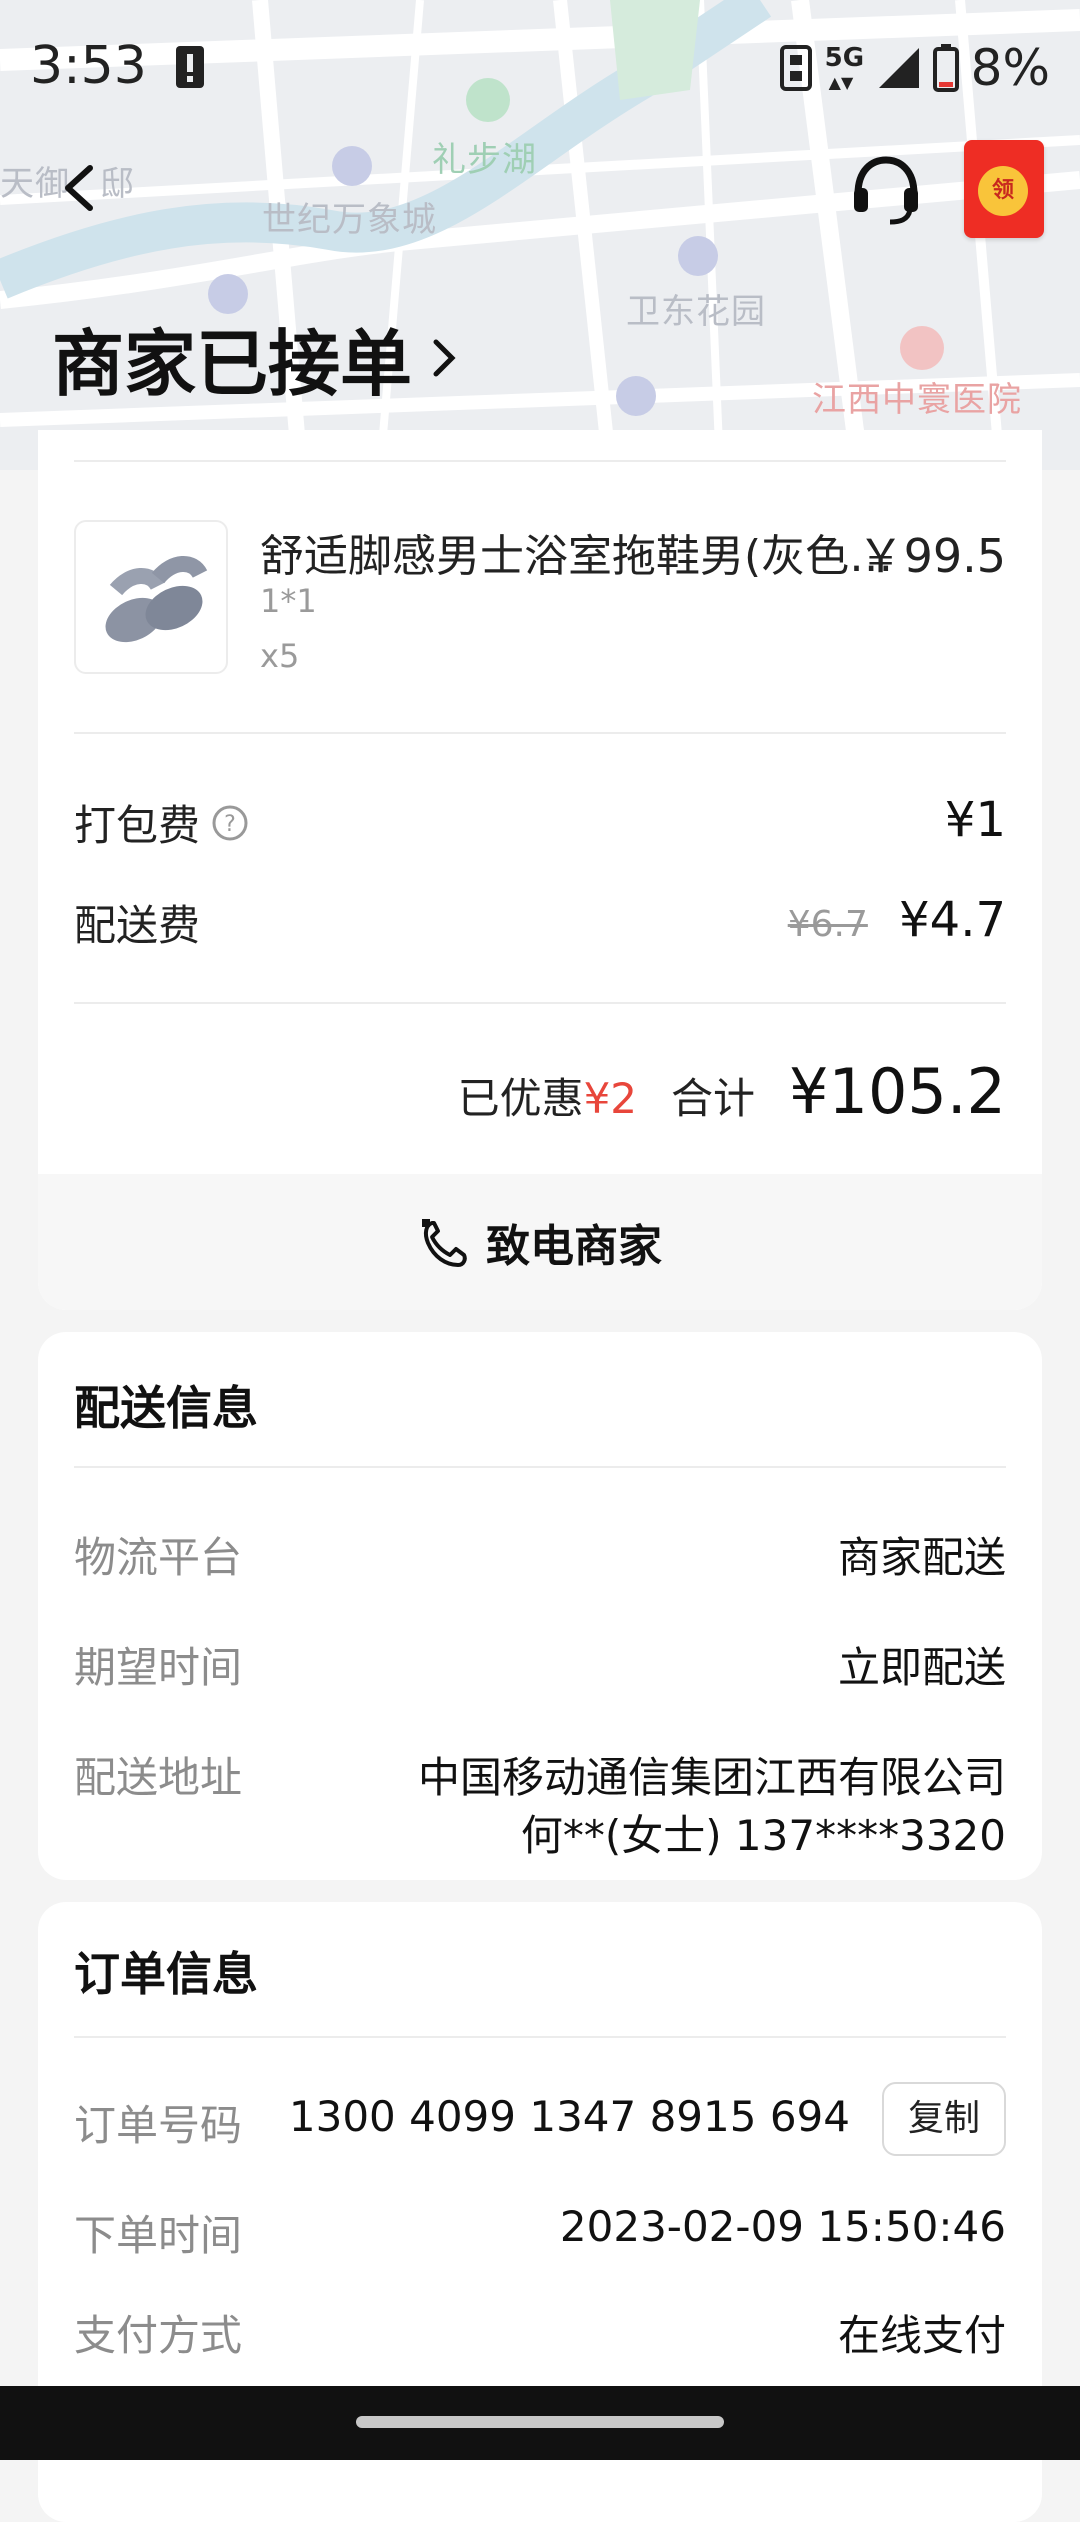 This screenshot has width=1080, height=2522. Describe the element at coordinates (280, 656) in the screenshot. I see `product-quantity: x5` at that location.